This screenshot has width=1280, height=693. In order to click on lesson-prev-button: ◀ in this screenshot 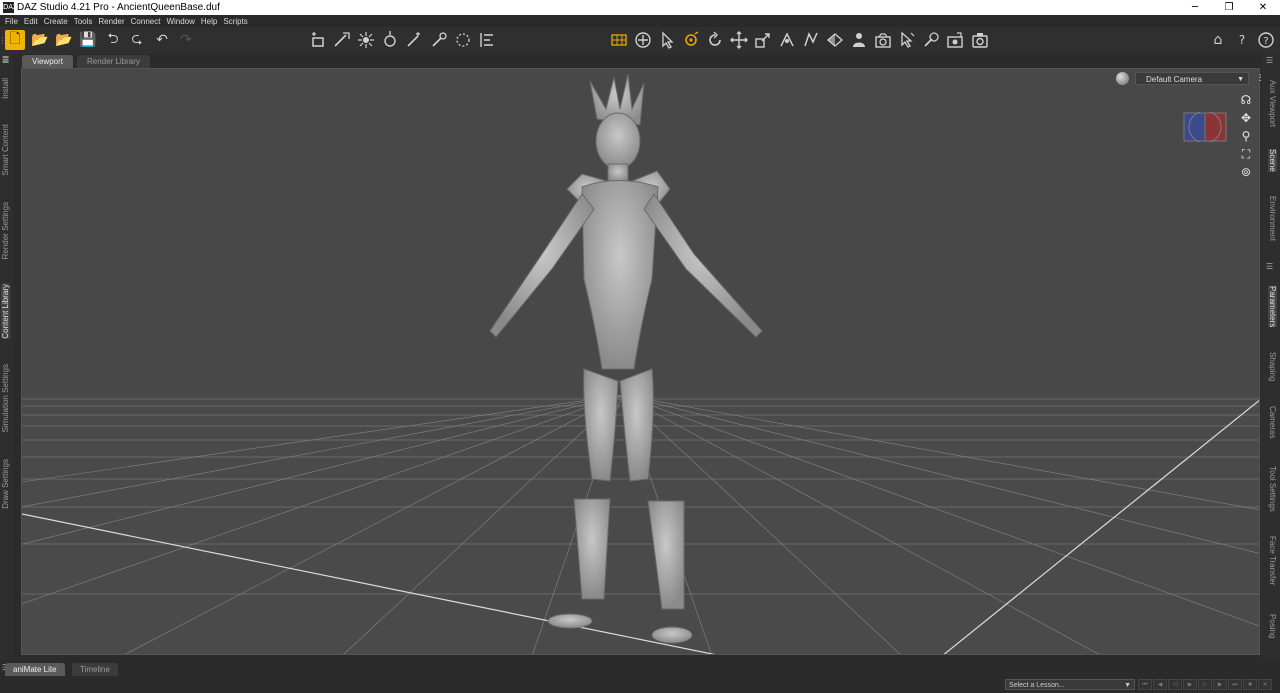, I will do `click(1160, 684)`.